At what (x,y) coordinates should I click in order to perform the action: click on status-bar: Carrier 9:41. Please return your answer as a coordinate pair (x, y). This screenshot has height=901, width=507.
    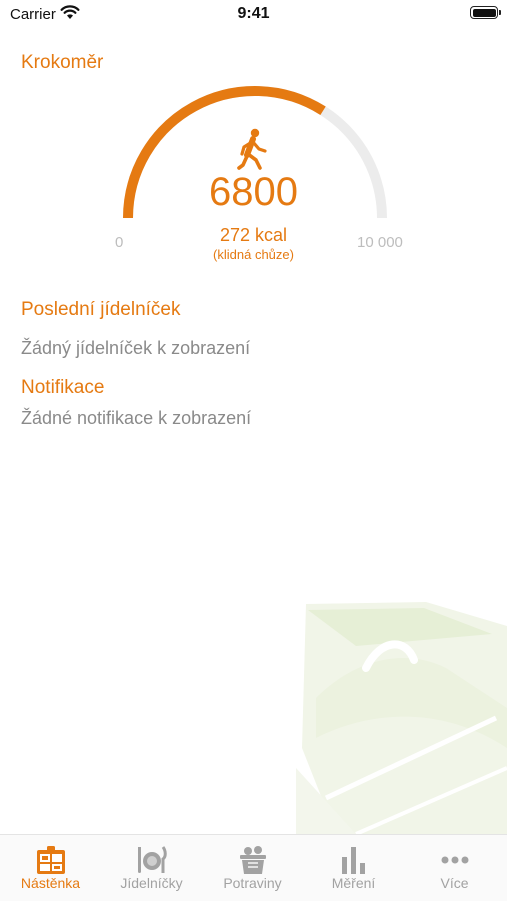
    Looking at the image, I should click on (253, 15).